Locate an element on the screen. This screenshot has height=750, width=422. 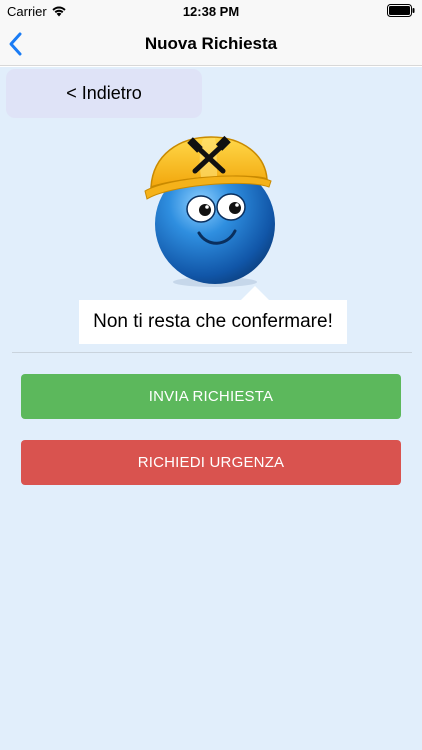
speech-bubble: Non ti resta che confermare! is located at coordinates (213, 322).